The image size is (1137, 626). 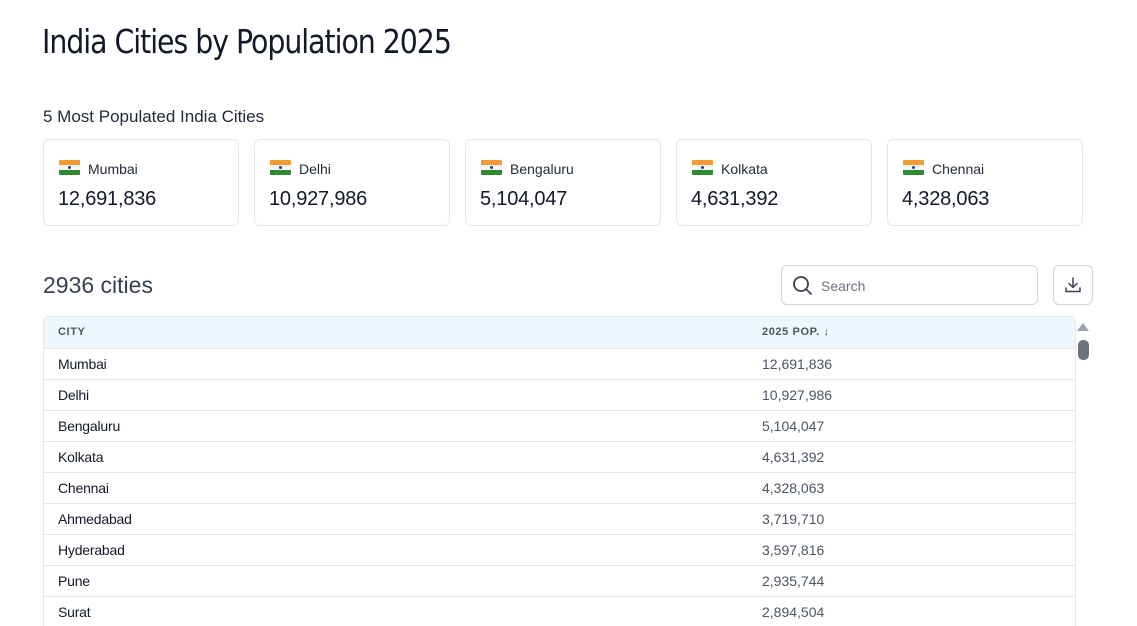 What do you see at coordinates (1083, 472) in the screenshot?
I see `table-scrollbar` at bounding box center [1083, 472].